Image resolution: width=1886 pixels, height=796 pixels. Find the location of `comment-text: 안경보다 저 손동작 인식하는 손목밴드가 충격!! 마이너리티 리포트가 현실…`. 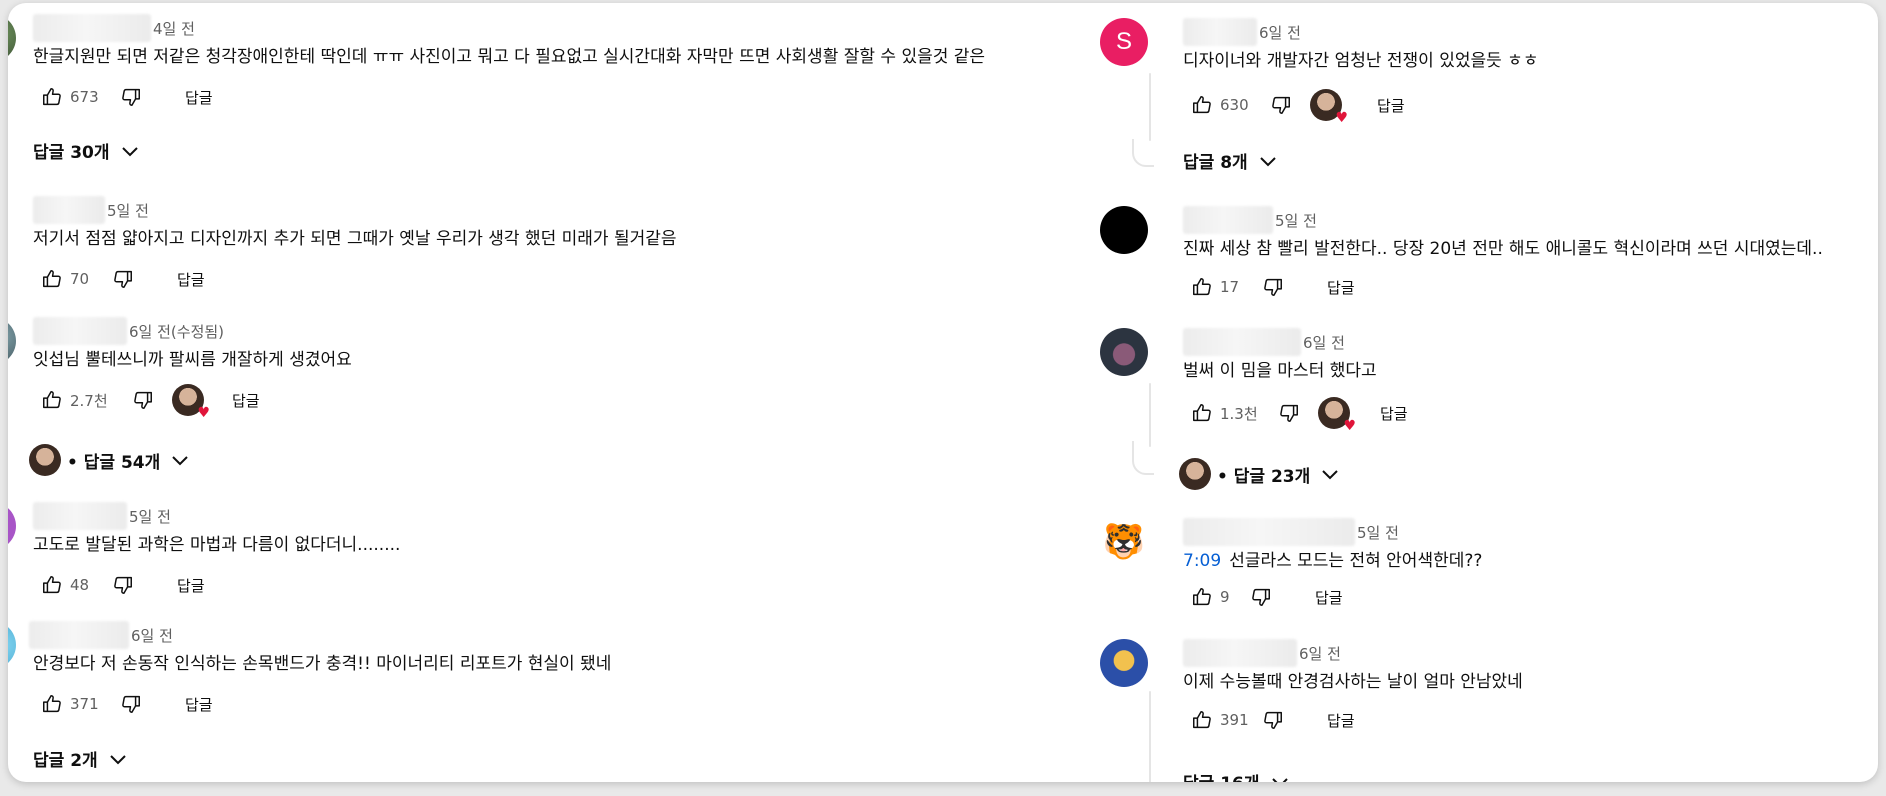

comment-text: 안경보다 저 손동작 인식하는 손목밴드가 충격!! 마이너리티 리포트가 현실… is located at coordinates (322, 664).